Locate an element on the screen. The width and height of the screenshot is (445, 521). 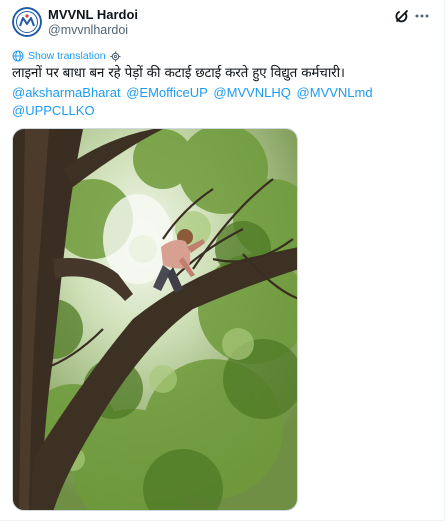
globe-icon is located at coordinates (18, 56).